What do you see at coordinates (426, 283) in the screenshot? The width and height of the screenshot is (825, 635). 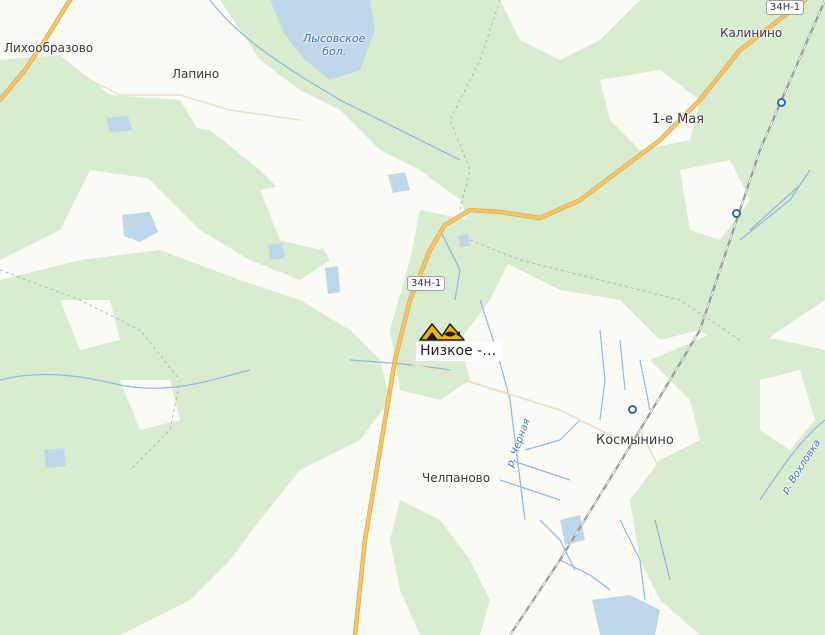 I see `road-shield-34n1-center: 34Н-1` at bounding box center [426, 283].